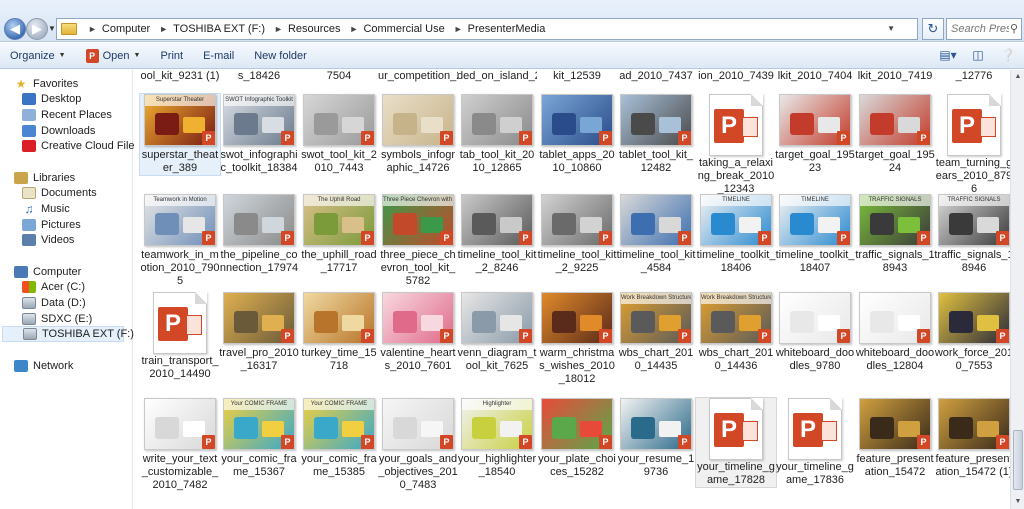 This screenshot has height=509, width=1024. What do you see at coordinates (418, 134) in the screenshot?
I see `file-item: Psymbols_infographic_14726` at bounding box center [418, 134].